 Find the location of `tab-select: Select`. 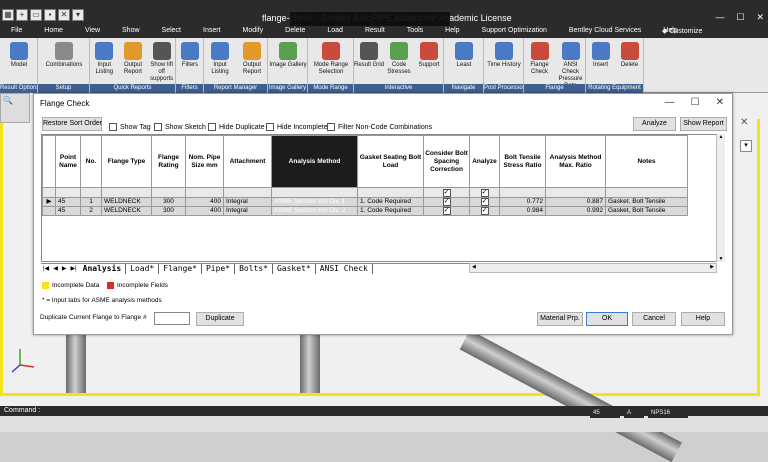

tab-select: Select is located at coordinates (171, 32).